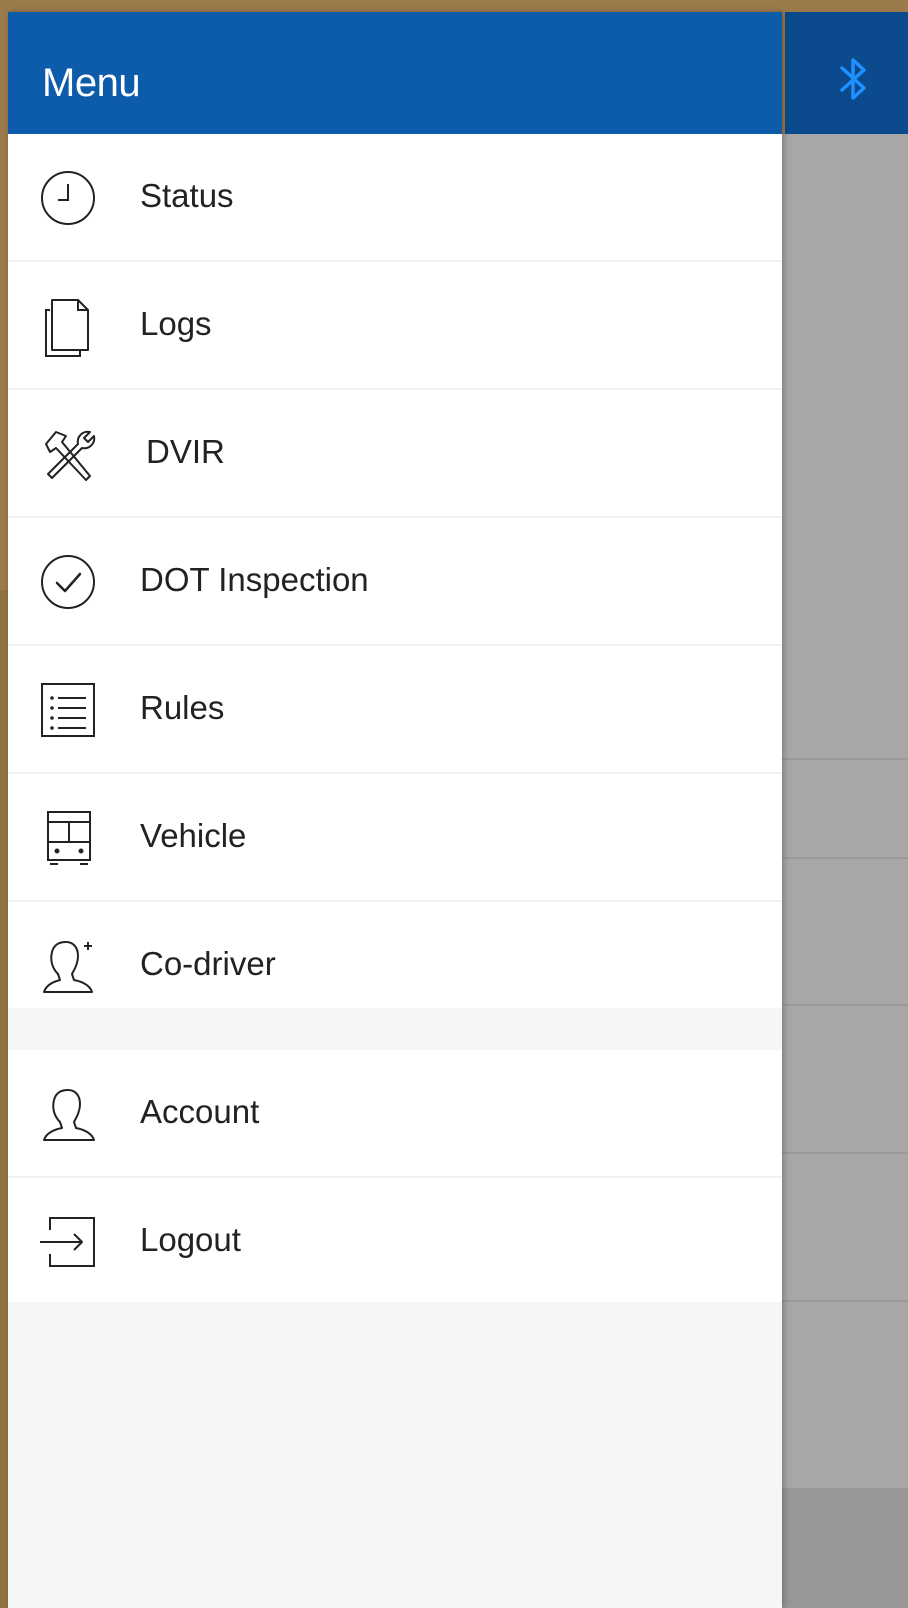 The height and width of the screenshot is (1608, 908). I want to click on secondary-menu: Account Logout, so click(395, 1176).